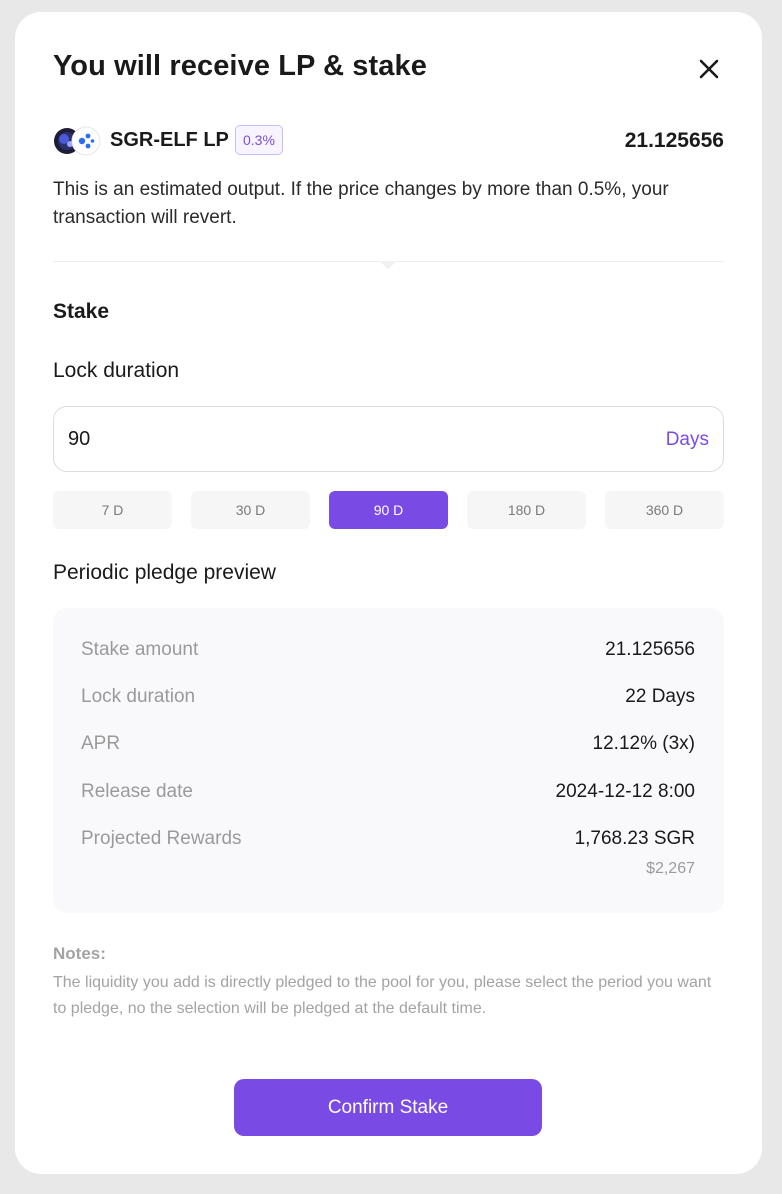 The width and height of the screenshot is (782, 1194). What do you see at coordinates (169, 140) in the screenshot?
I see `lp-name: SGR-ELF LP` at bounding box center [169, 140].